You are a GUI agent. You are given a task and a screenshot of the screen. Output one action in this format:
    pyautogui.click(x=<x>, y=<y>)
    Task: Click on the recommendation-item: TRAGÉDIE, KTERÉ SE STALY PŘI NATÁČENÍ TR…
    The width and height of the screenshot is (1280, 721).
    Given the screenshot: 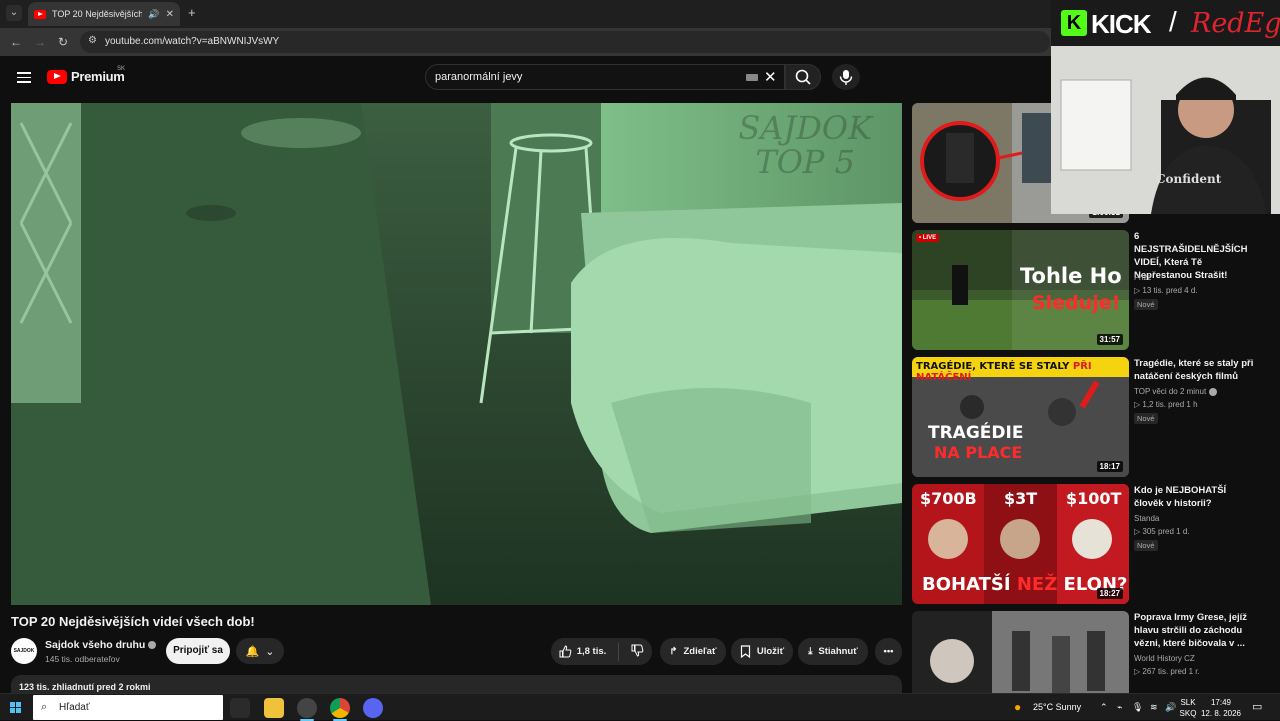 What is the action you would take?
    pyautogui.click(x=1092, y=417)
    